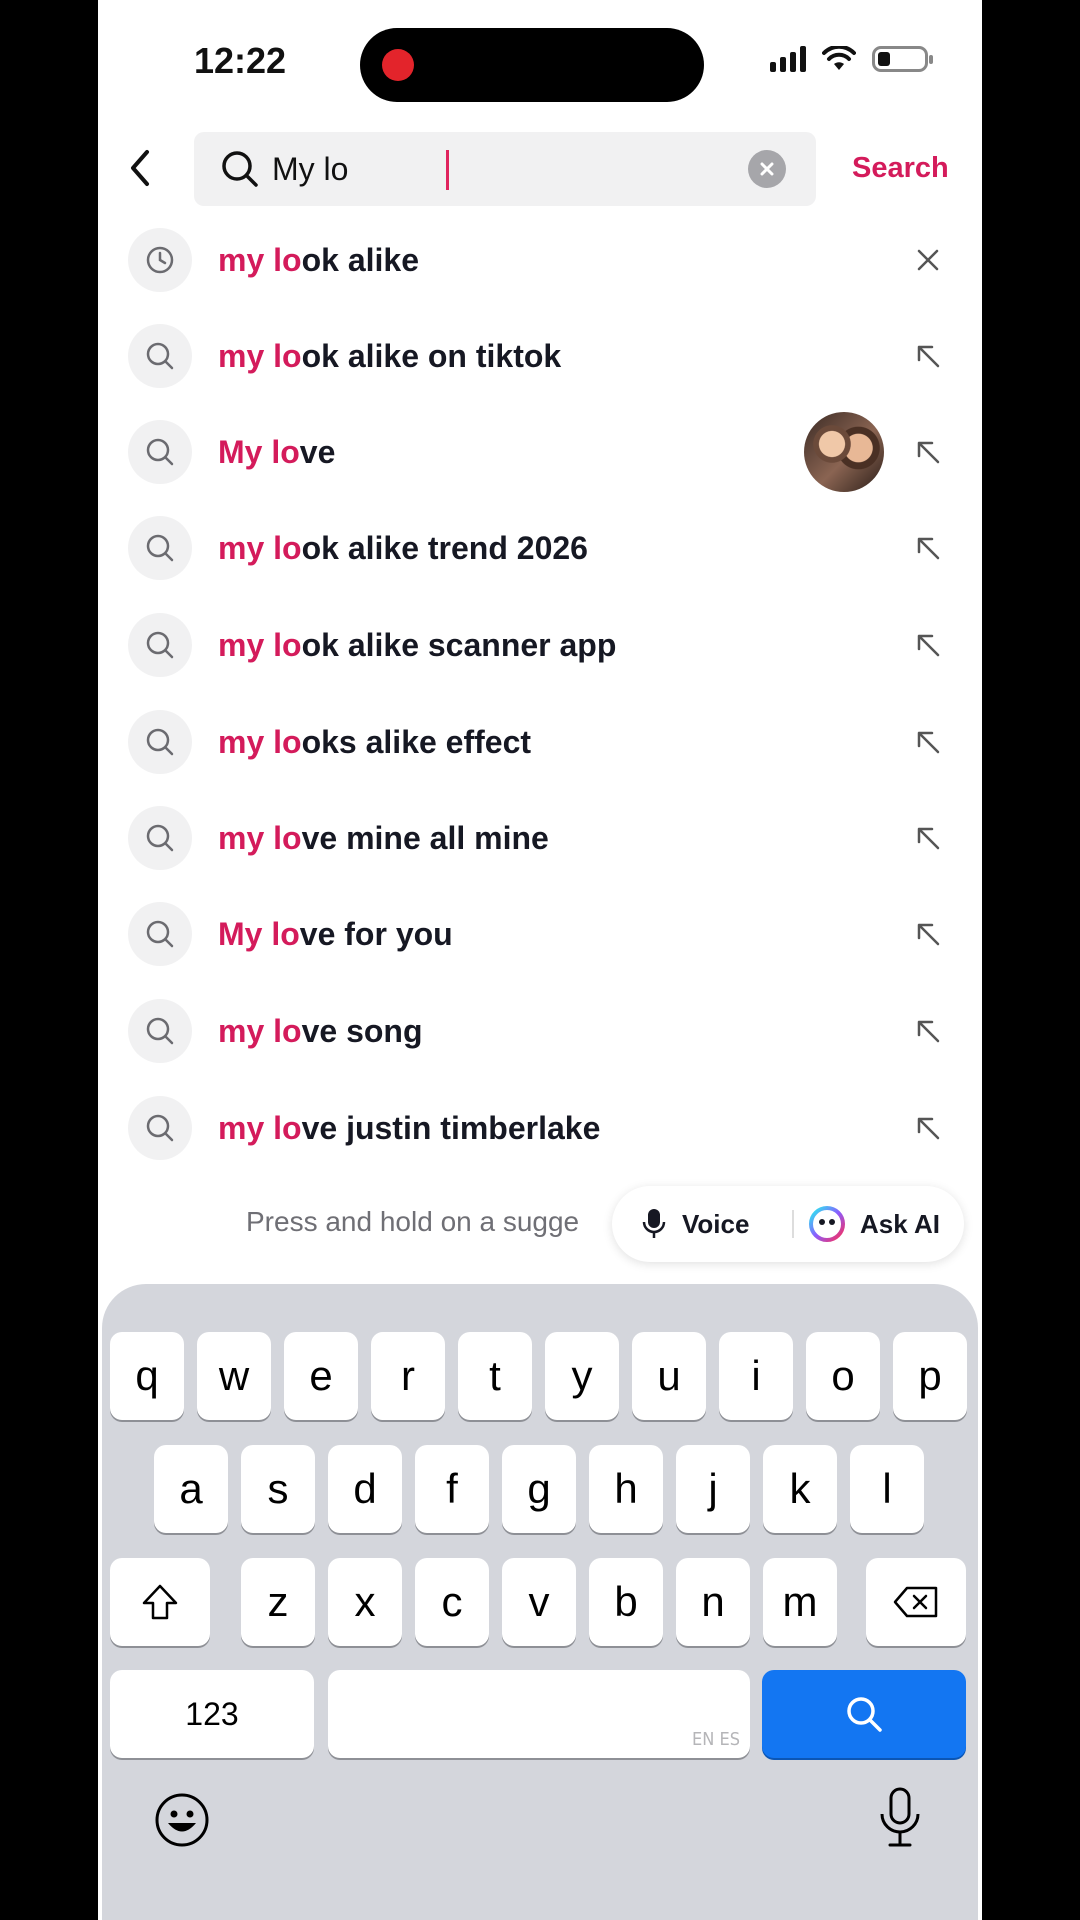 This screenshot has height=1920, width=1080. I want to click on emoji-key, so click(182, 1820).